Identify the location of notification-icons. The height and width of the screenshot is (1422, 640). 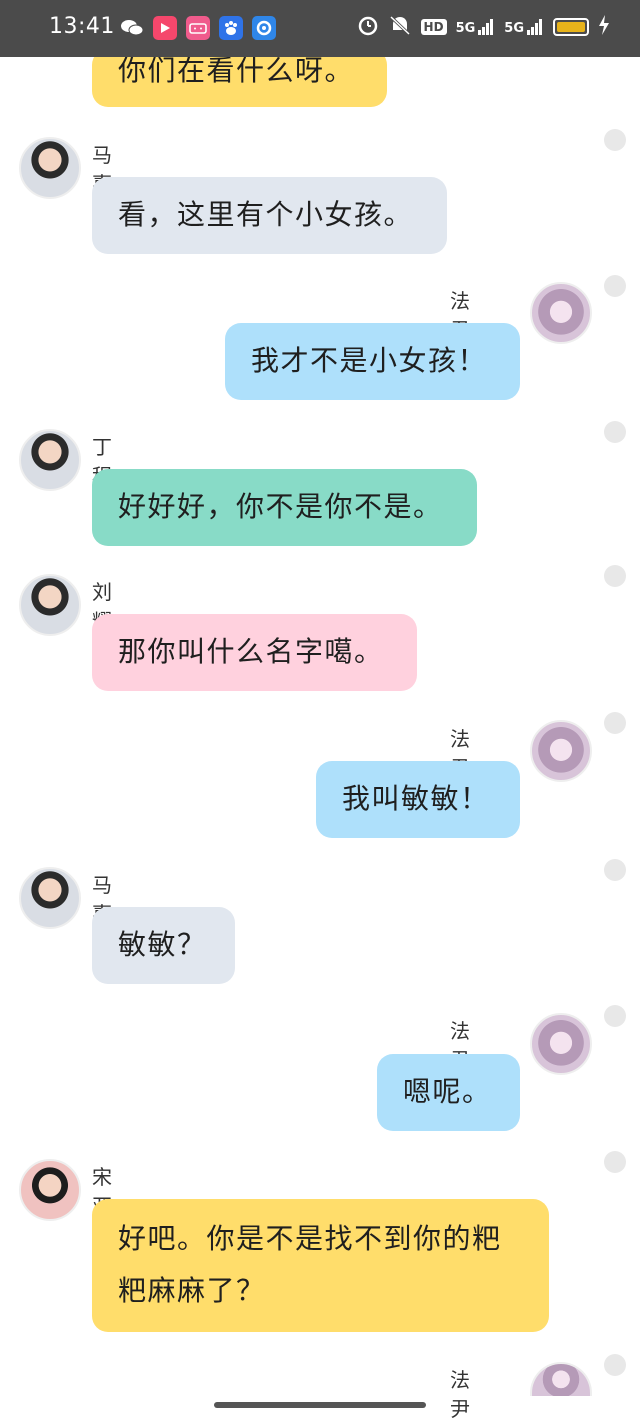
(198, 28).